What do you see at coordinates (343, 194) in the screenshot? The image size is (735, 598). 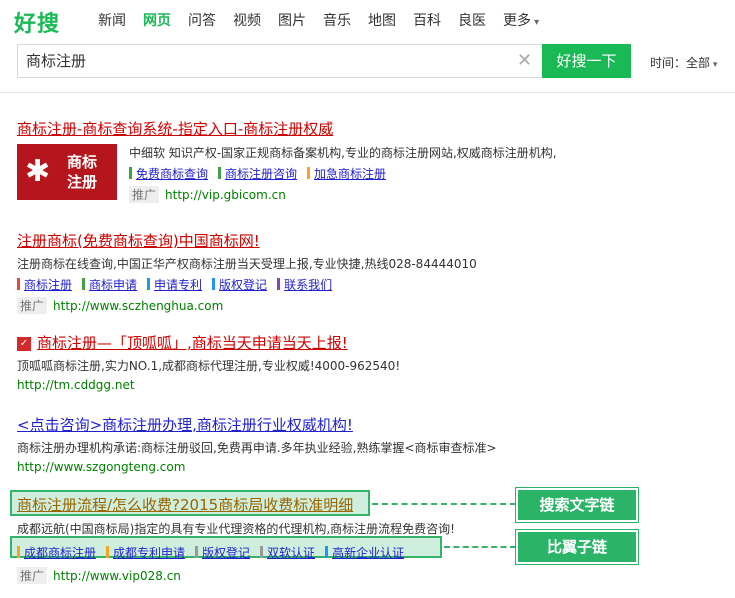 I see `result-meta: 推广 http://vip.gbicom.cn` at bounding box center [343, 194].